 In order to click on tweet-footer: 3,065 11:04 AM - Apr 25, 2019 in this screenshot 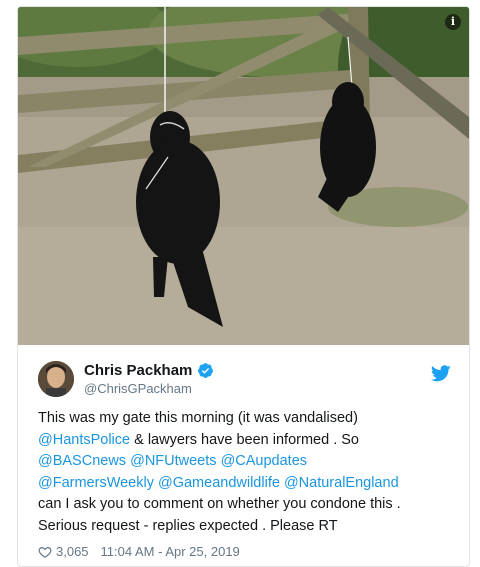, I will do `click(139, 551)`.